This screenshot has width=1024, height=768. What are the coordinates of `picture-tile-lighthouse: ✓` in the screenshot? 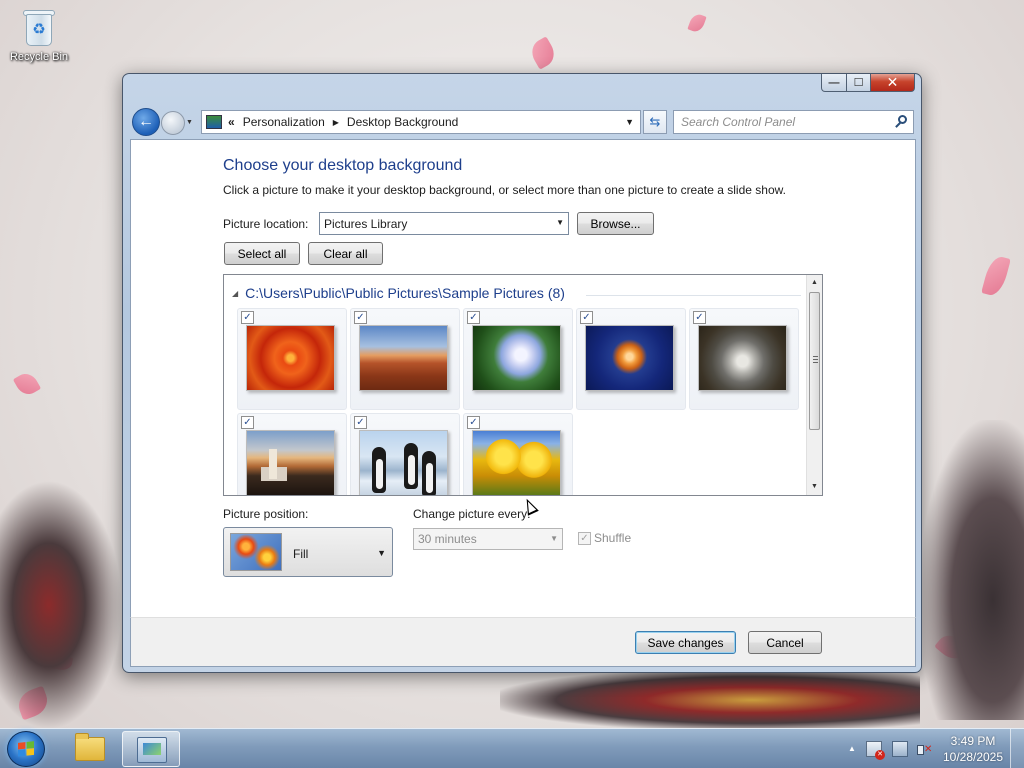 It's located at (292, 454).